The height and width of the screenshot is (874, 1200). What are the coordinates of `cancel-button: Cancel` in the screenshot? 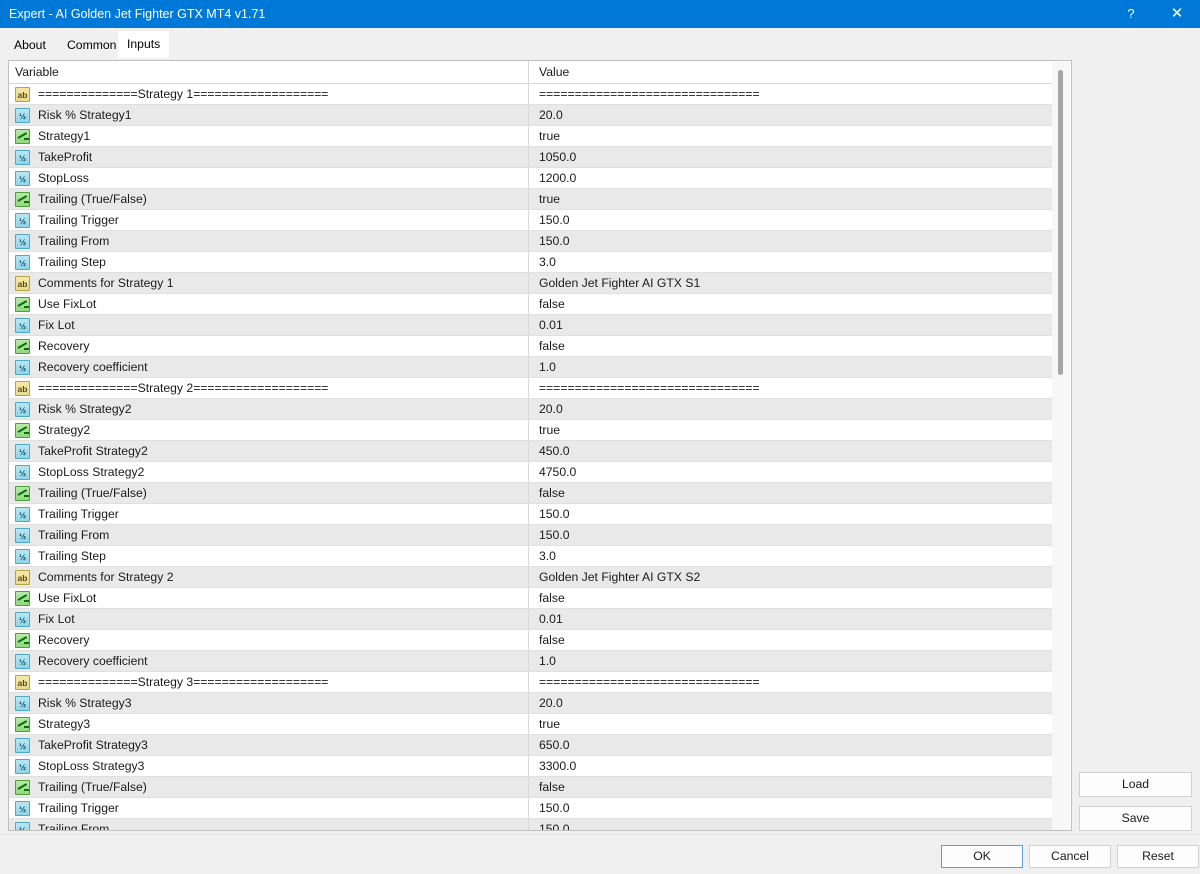 It's located at (1070, 856).